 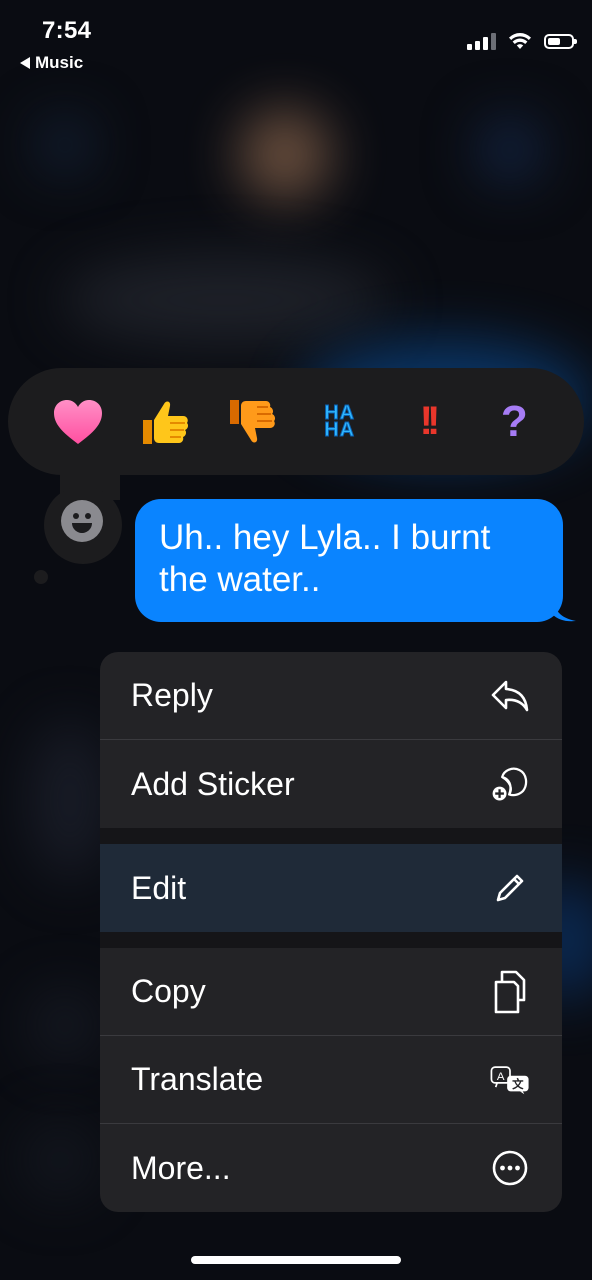 I want to click on back-to-app-button: Music, so click(x=51, y=63).